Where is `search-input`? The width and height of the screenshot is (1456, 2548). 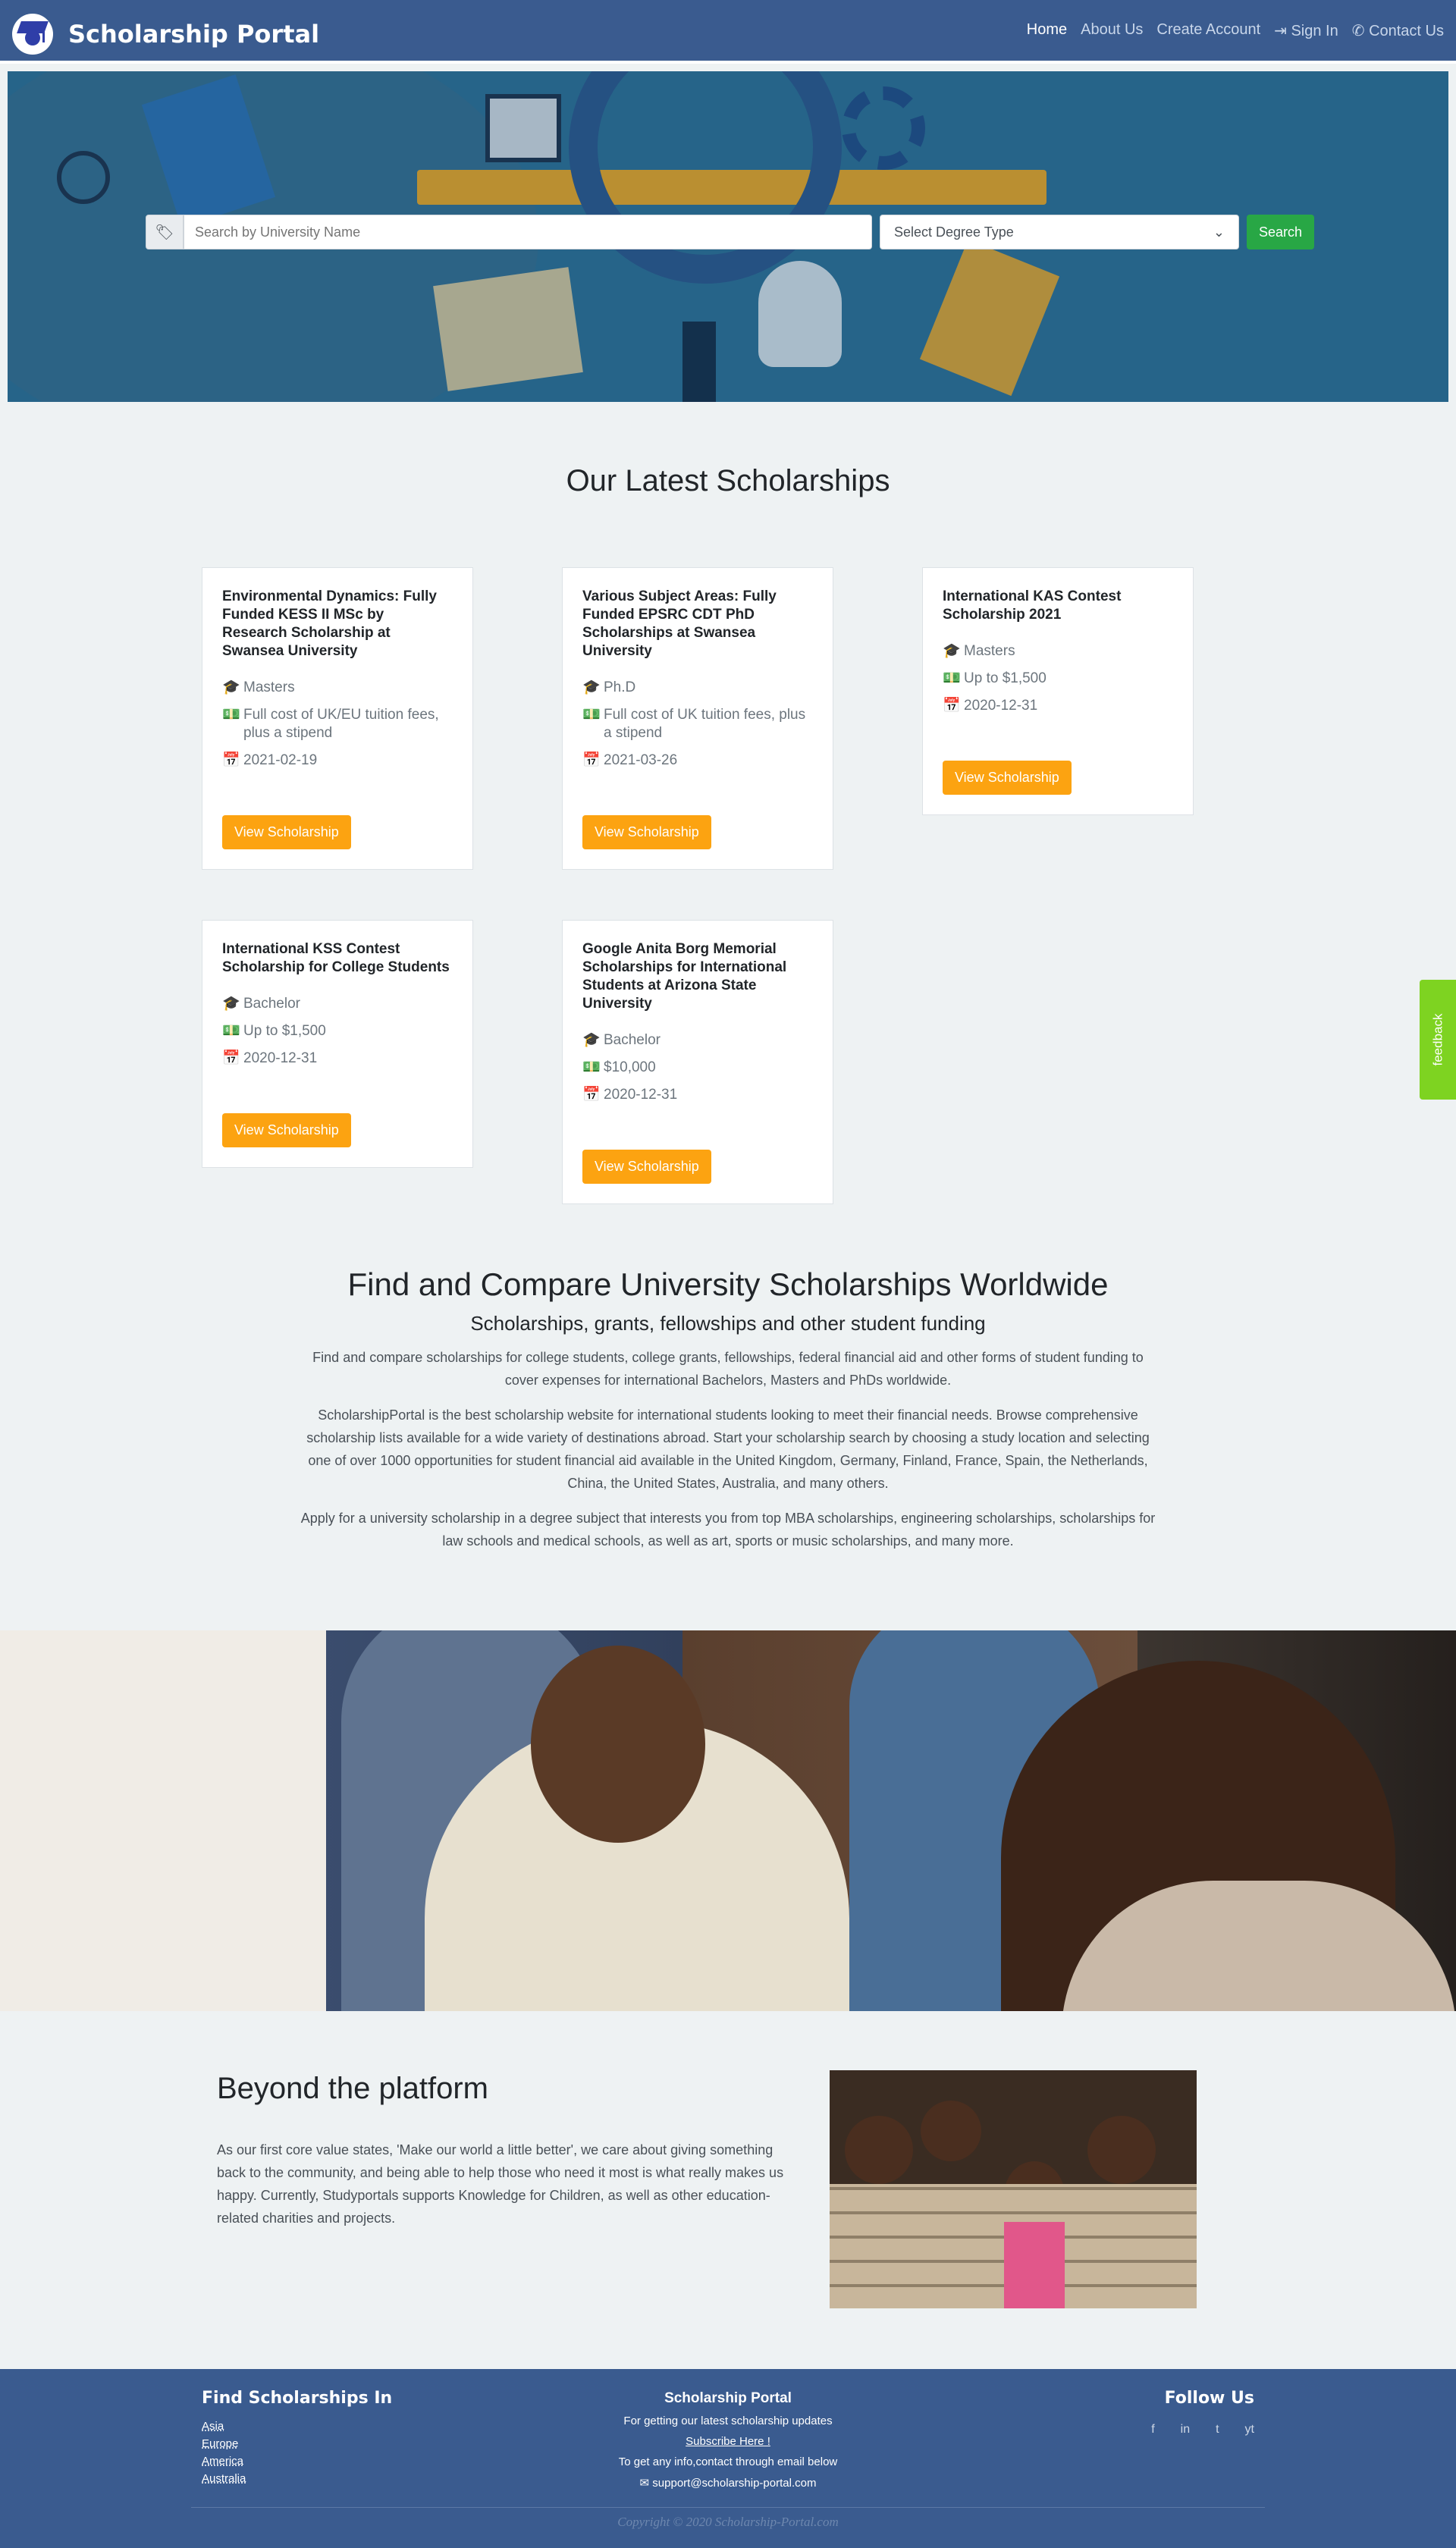 search-input is located at coordinates (528, 232).